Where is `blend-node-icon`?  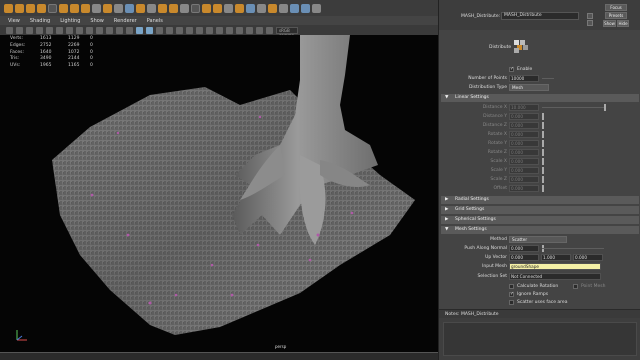 blend-node-icon is located at coordinates (228, 8).